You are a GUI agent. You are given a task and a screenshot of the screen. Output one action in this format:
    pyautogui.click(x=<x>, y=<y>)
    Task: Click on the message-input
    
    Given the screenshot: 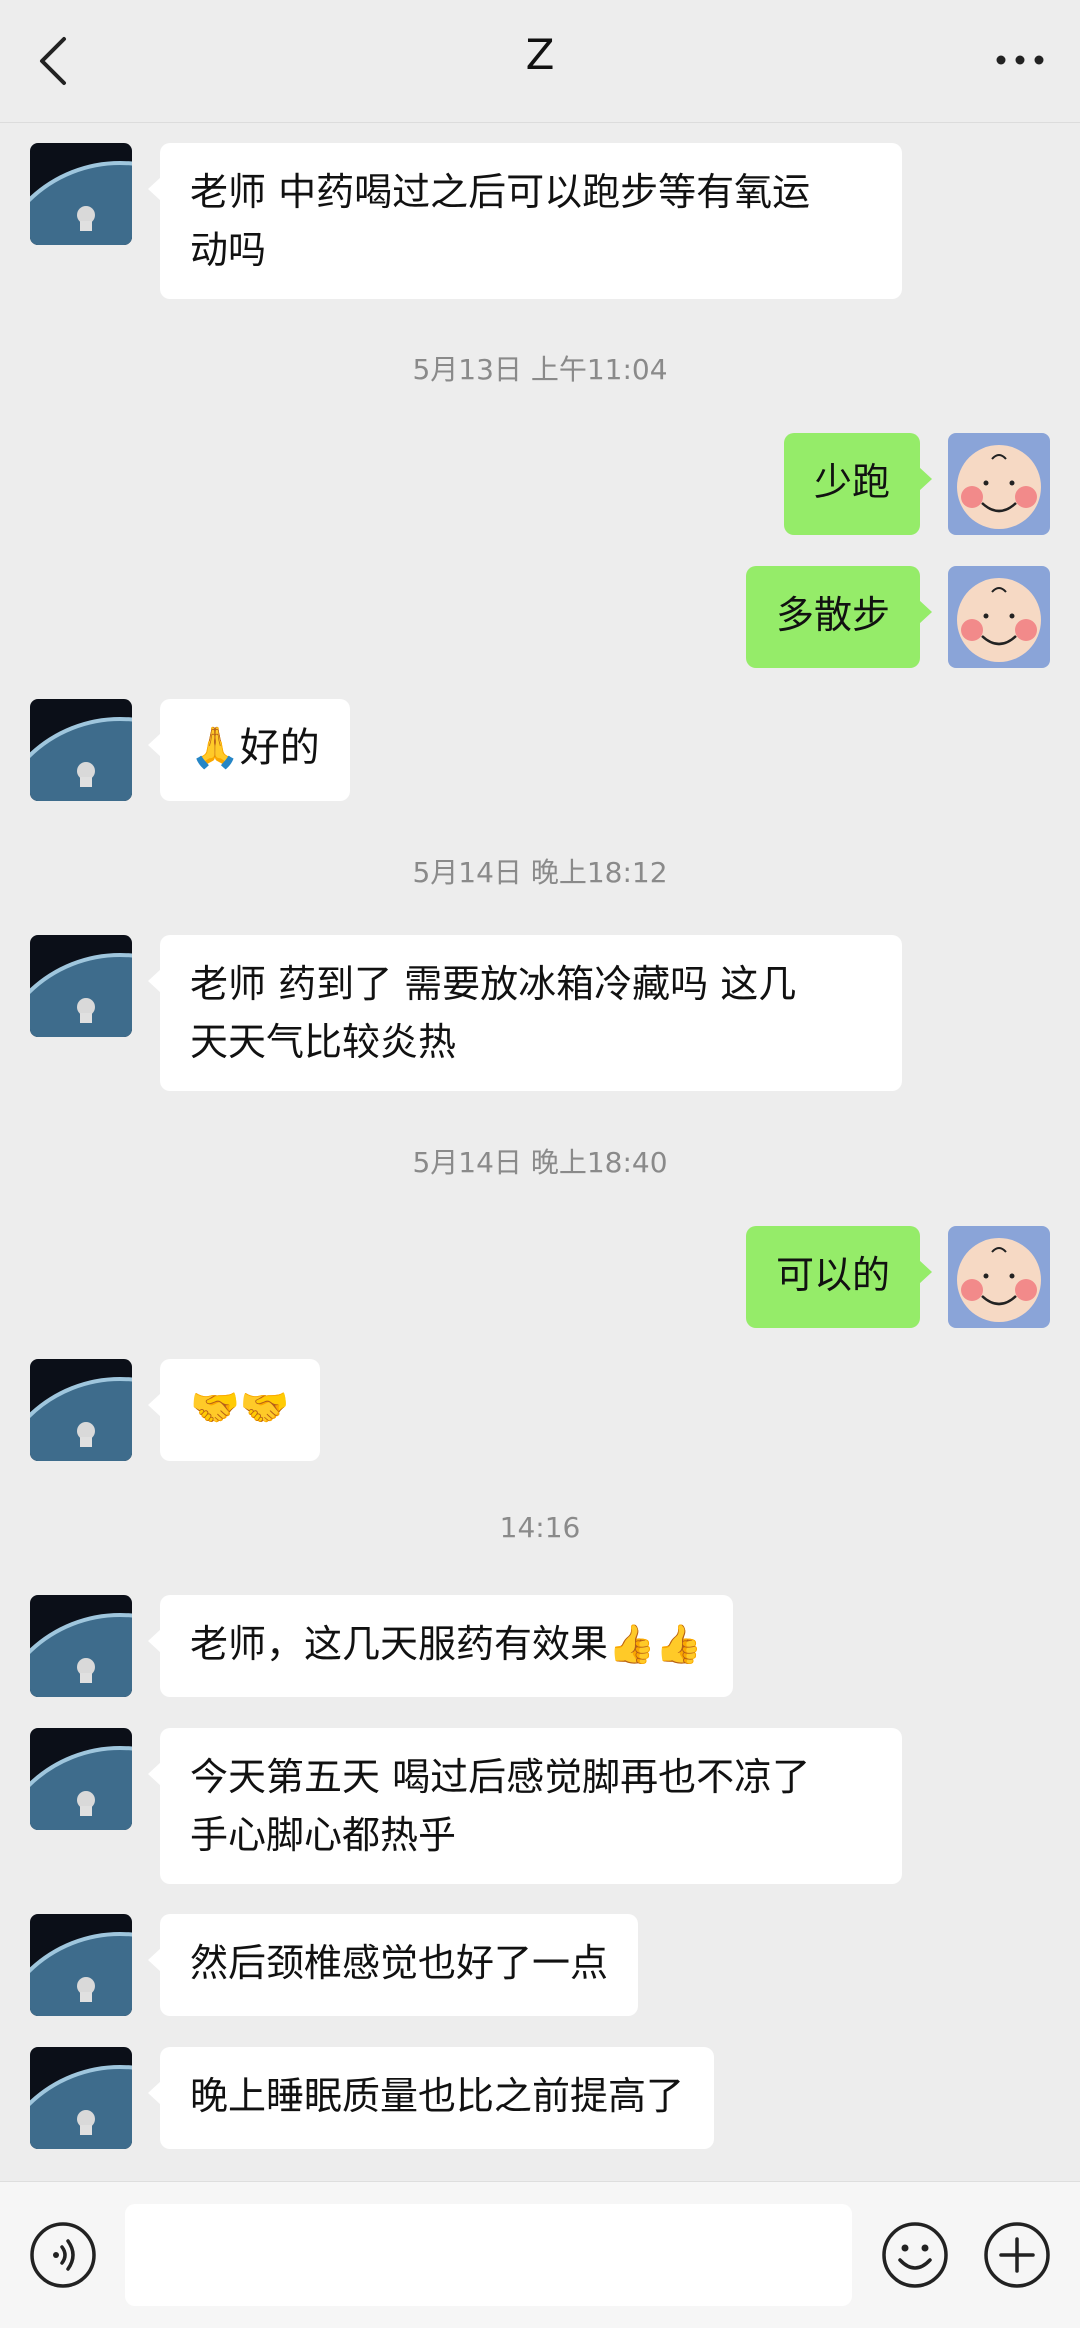 What is the action you would take?
    pyautogui.click(x=488, y=2255)
    